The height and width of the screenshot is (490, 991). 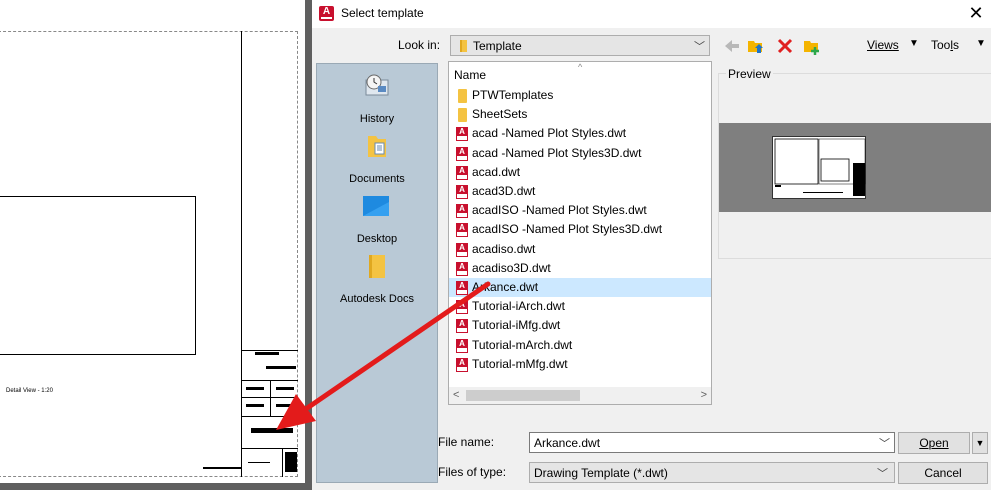 I want to click on file-name: Tutorial-iMfg.dwt, so click(x=516, y=325).